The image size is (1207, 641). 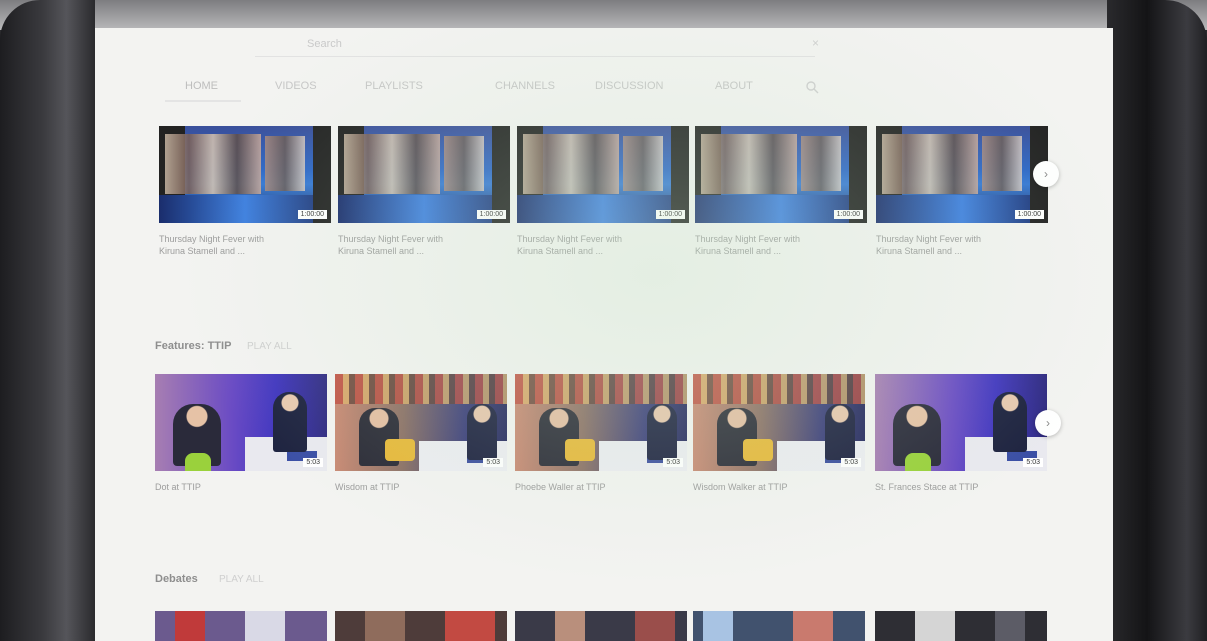 I want to click on tab-home: HOME, so click(x=201, y=86).